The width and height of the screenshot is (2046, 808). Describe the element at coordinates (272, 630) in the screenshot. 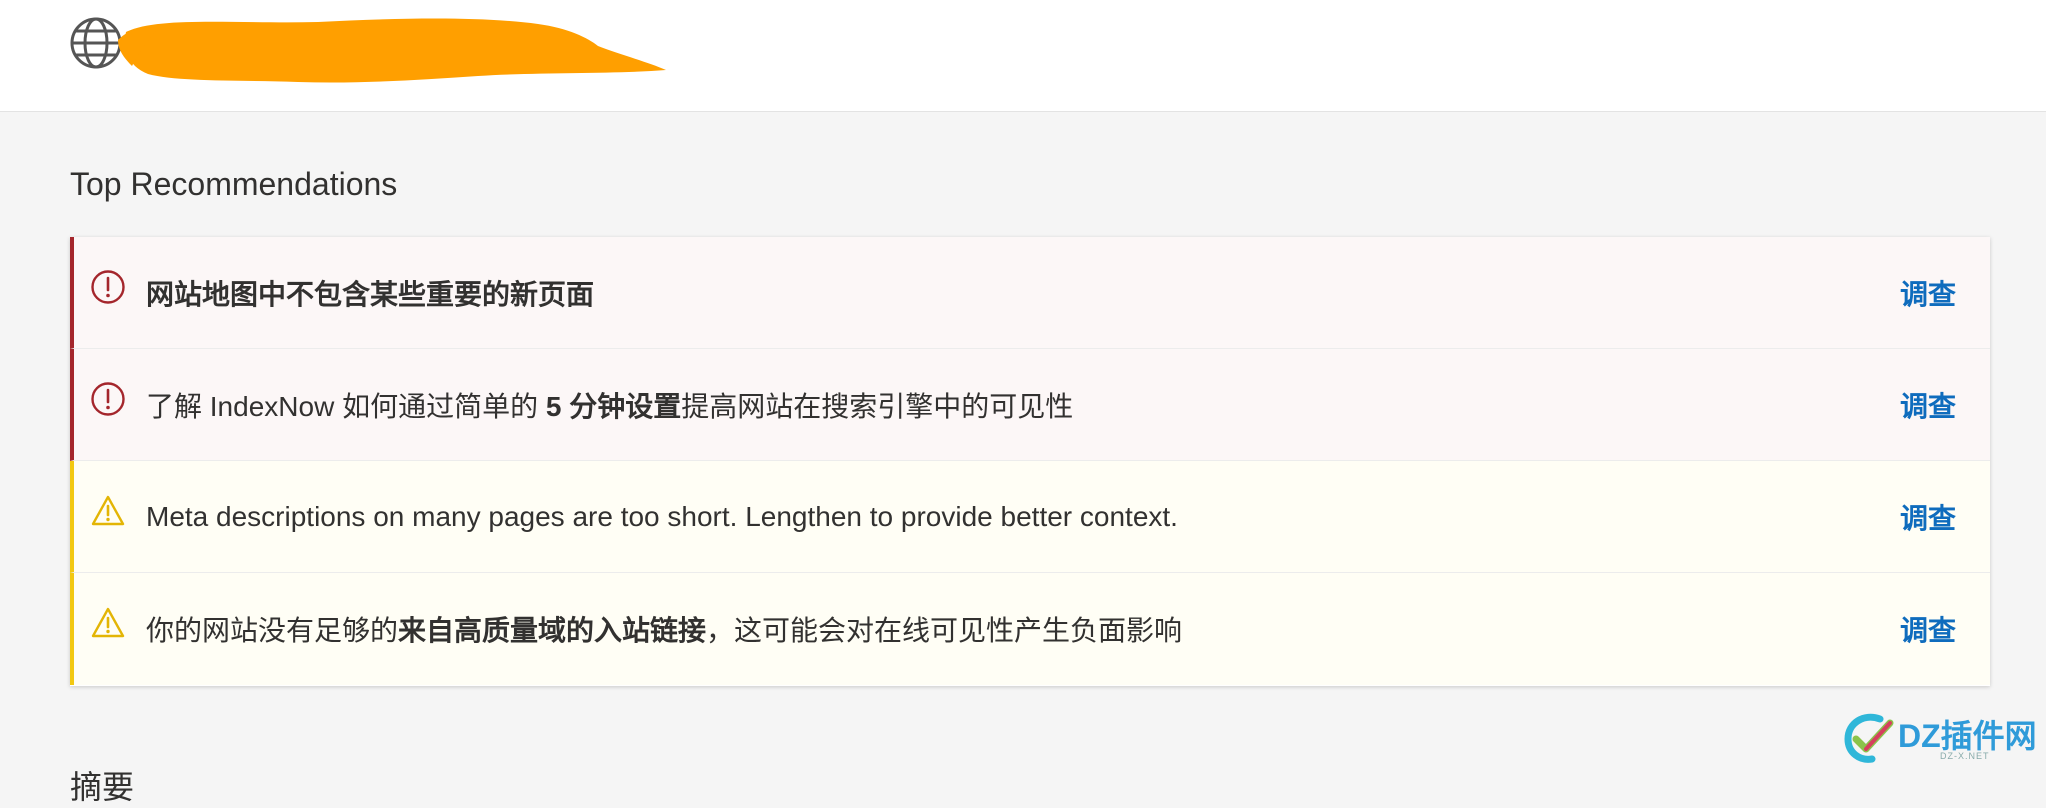

I see `recommendation-text-part: 你的网站没有足够的` at that location.